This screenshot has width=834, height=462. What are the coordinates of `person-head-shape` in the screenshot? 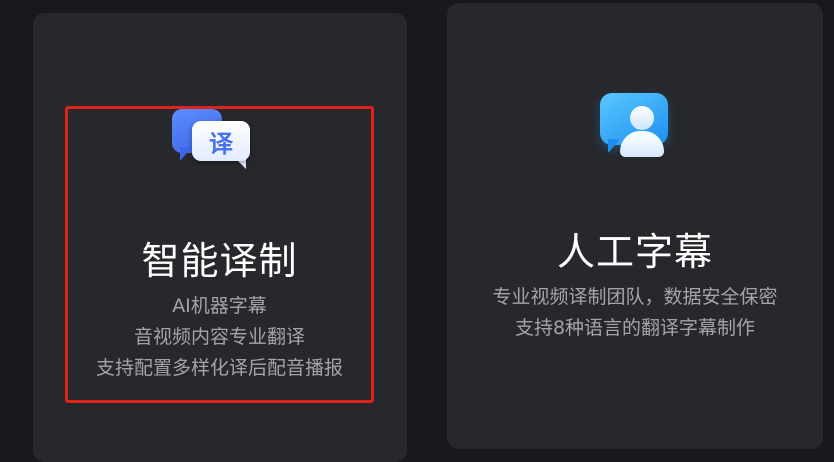 It's located at (642, 118).